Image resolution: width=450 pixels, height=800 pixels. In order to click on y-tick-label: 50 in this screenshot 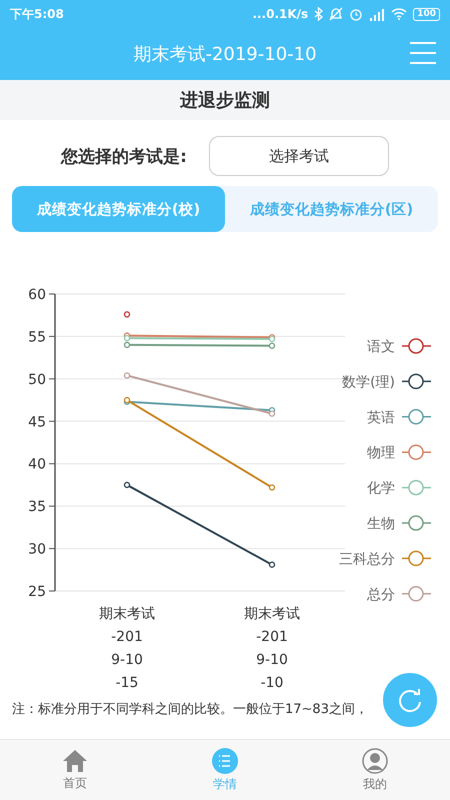, I will do `click(37, 380)`.